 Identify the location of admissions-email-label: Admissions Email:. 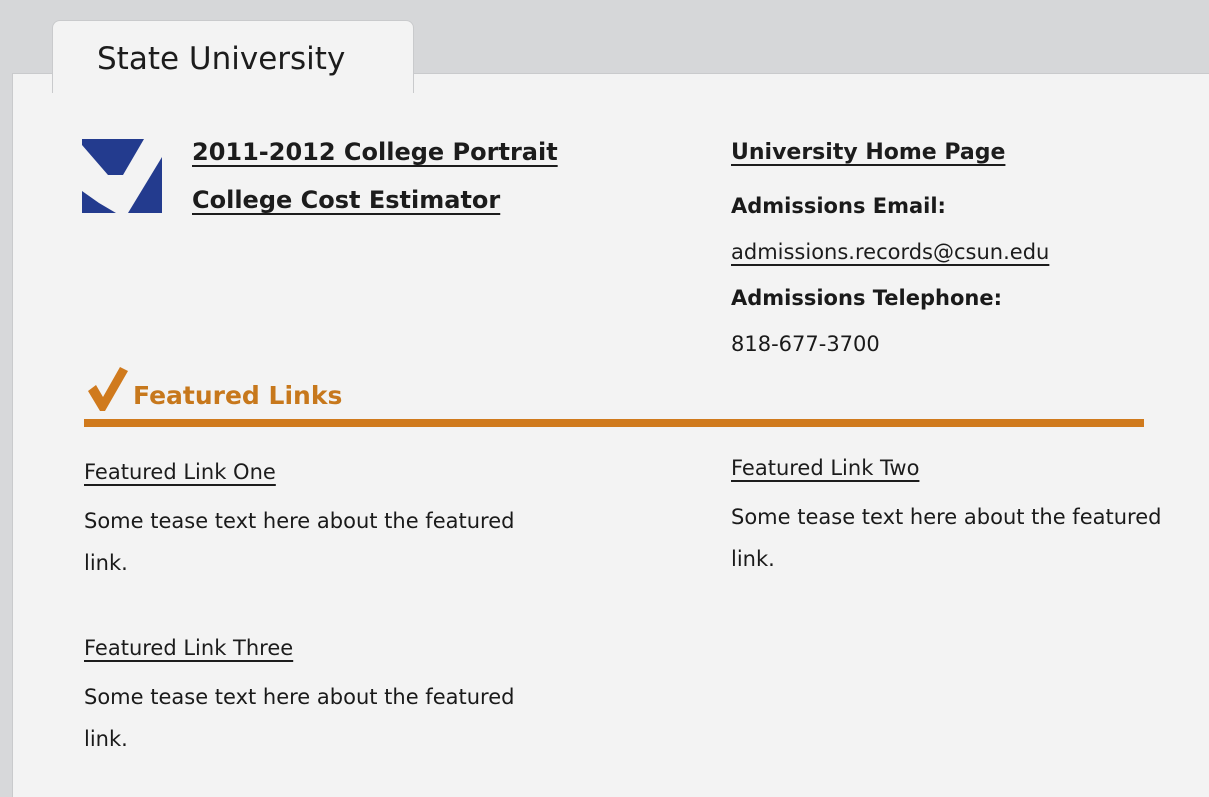
(838, 206).